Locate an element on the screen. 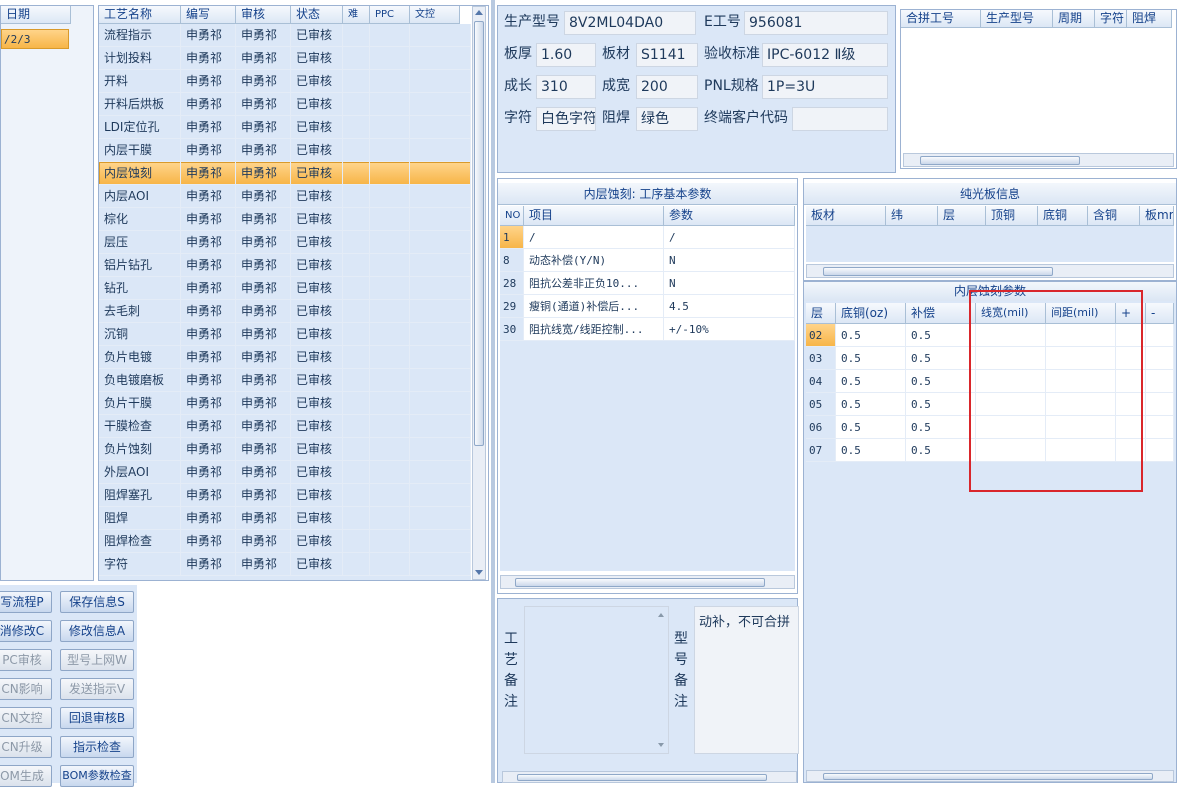 This screenshot has height=787, width=1179. process-name-cell: 去毛刺 is located at coordinates (140, 311).